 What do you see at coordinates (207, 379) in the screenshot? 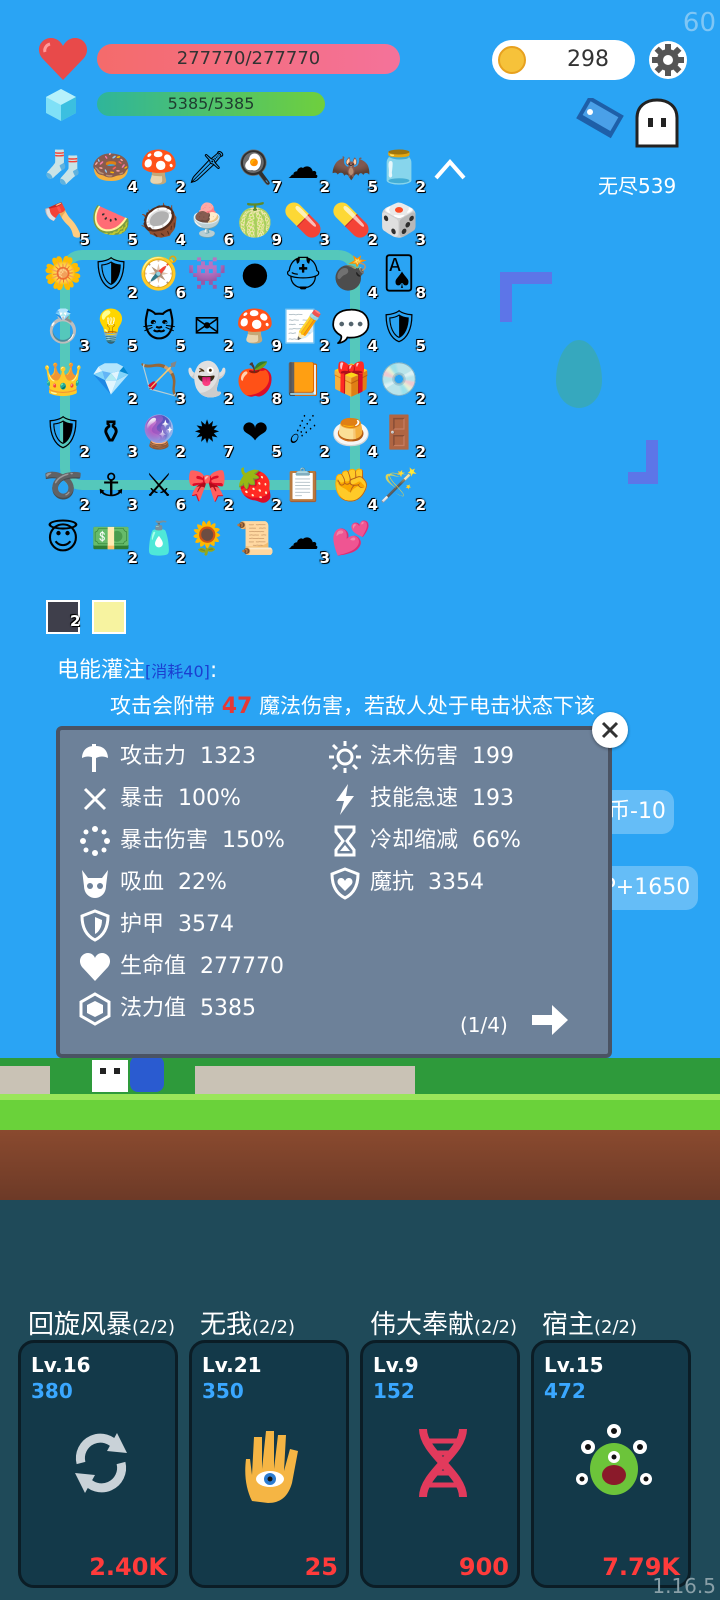
I see `spirit-icon: 👻` at bounding box center [207, 379].